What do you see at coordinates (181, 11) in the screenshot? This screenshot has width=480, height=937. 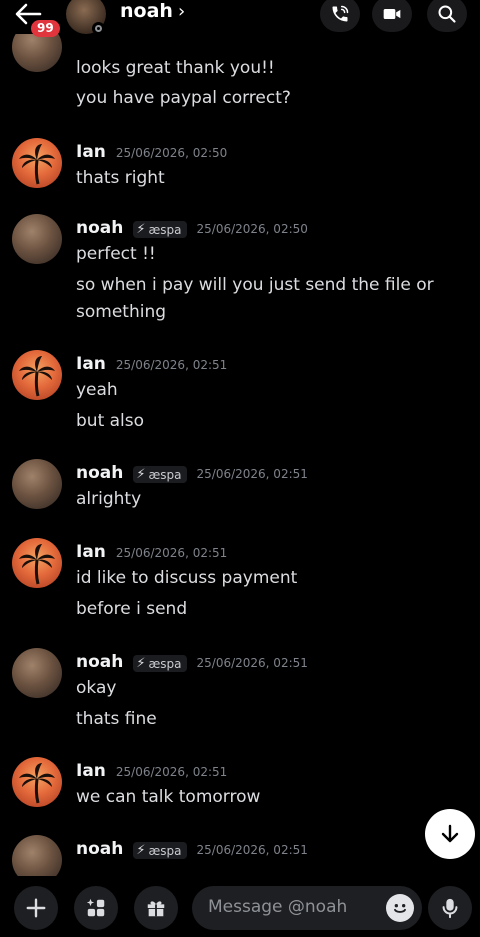 I see `chevron-right-icon: ›` at bounding box center [181, 11].